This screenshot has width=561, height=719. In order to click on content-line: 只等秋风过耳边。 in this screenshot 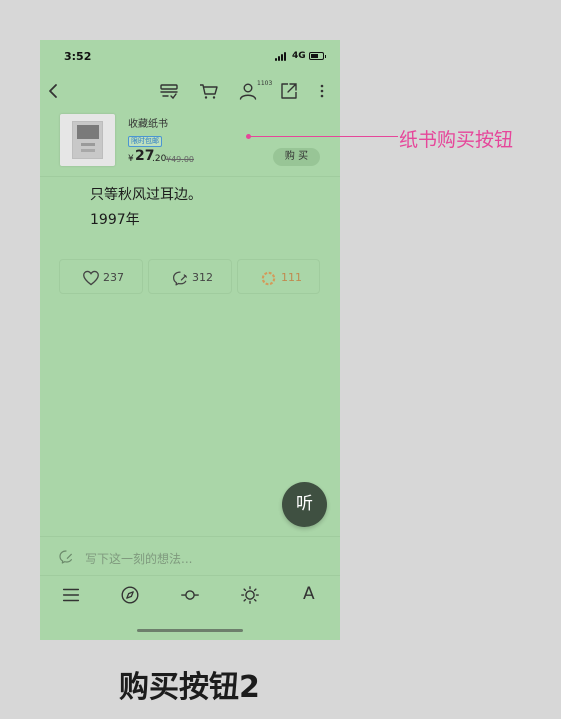, I will do `click(146, 195)`.